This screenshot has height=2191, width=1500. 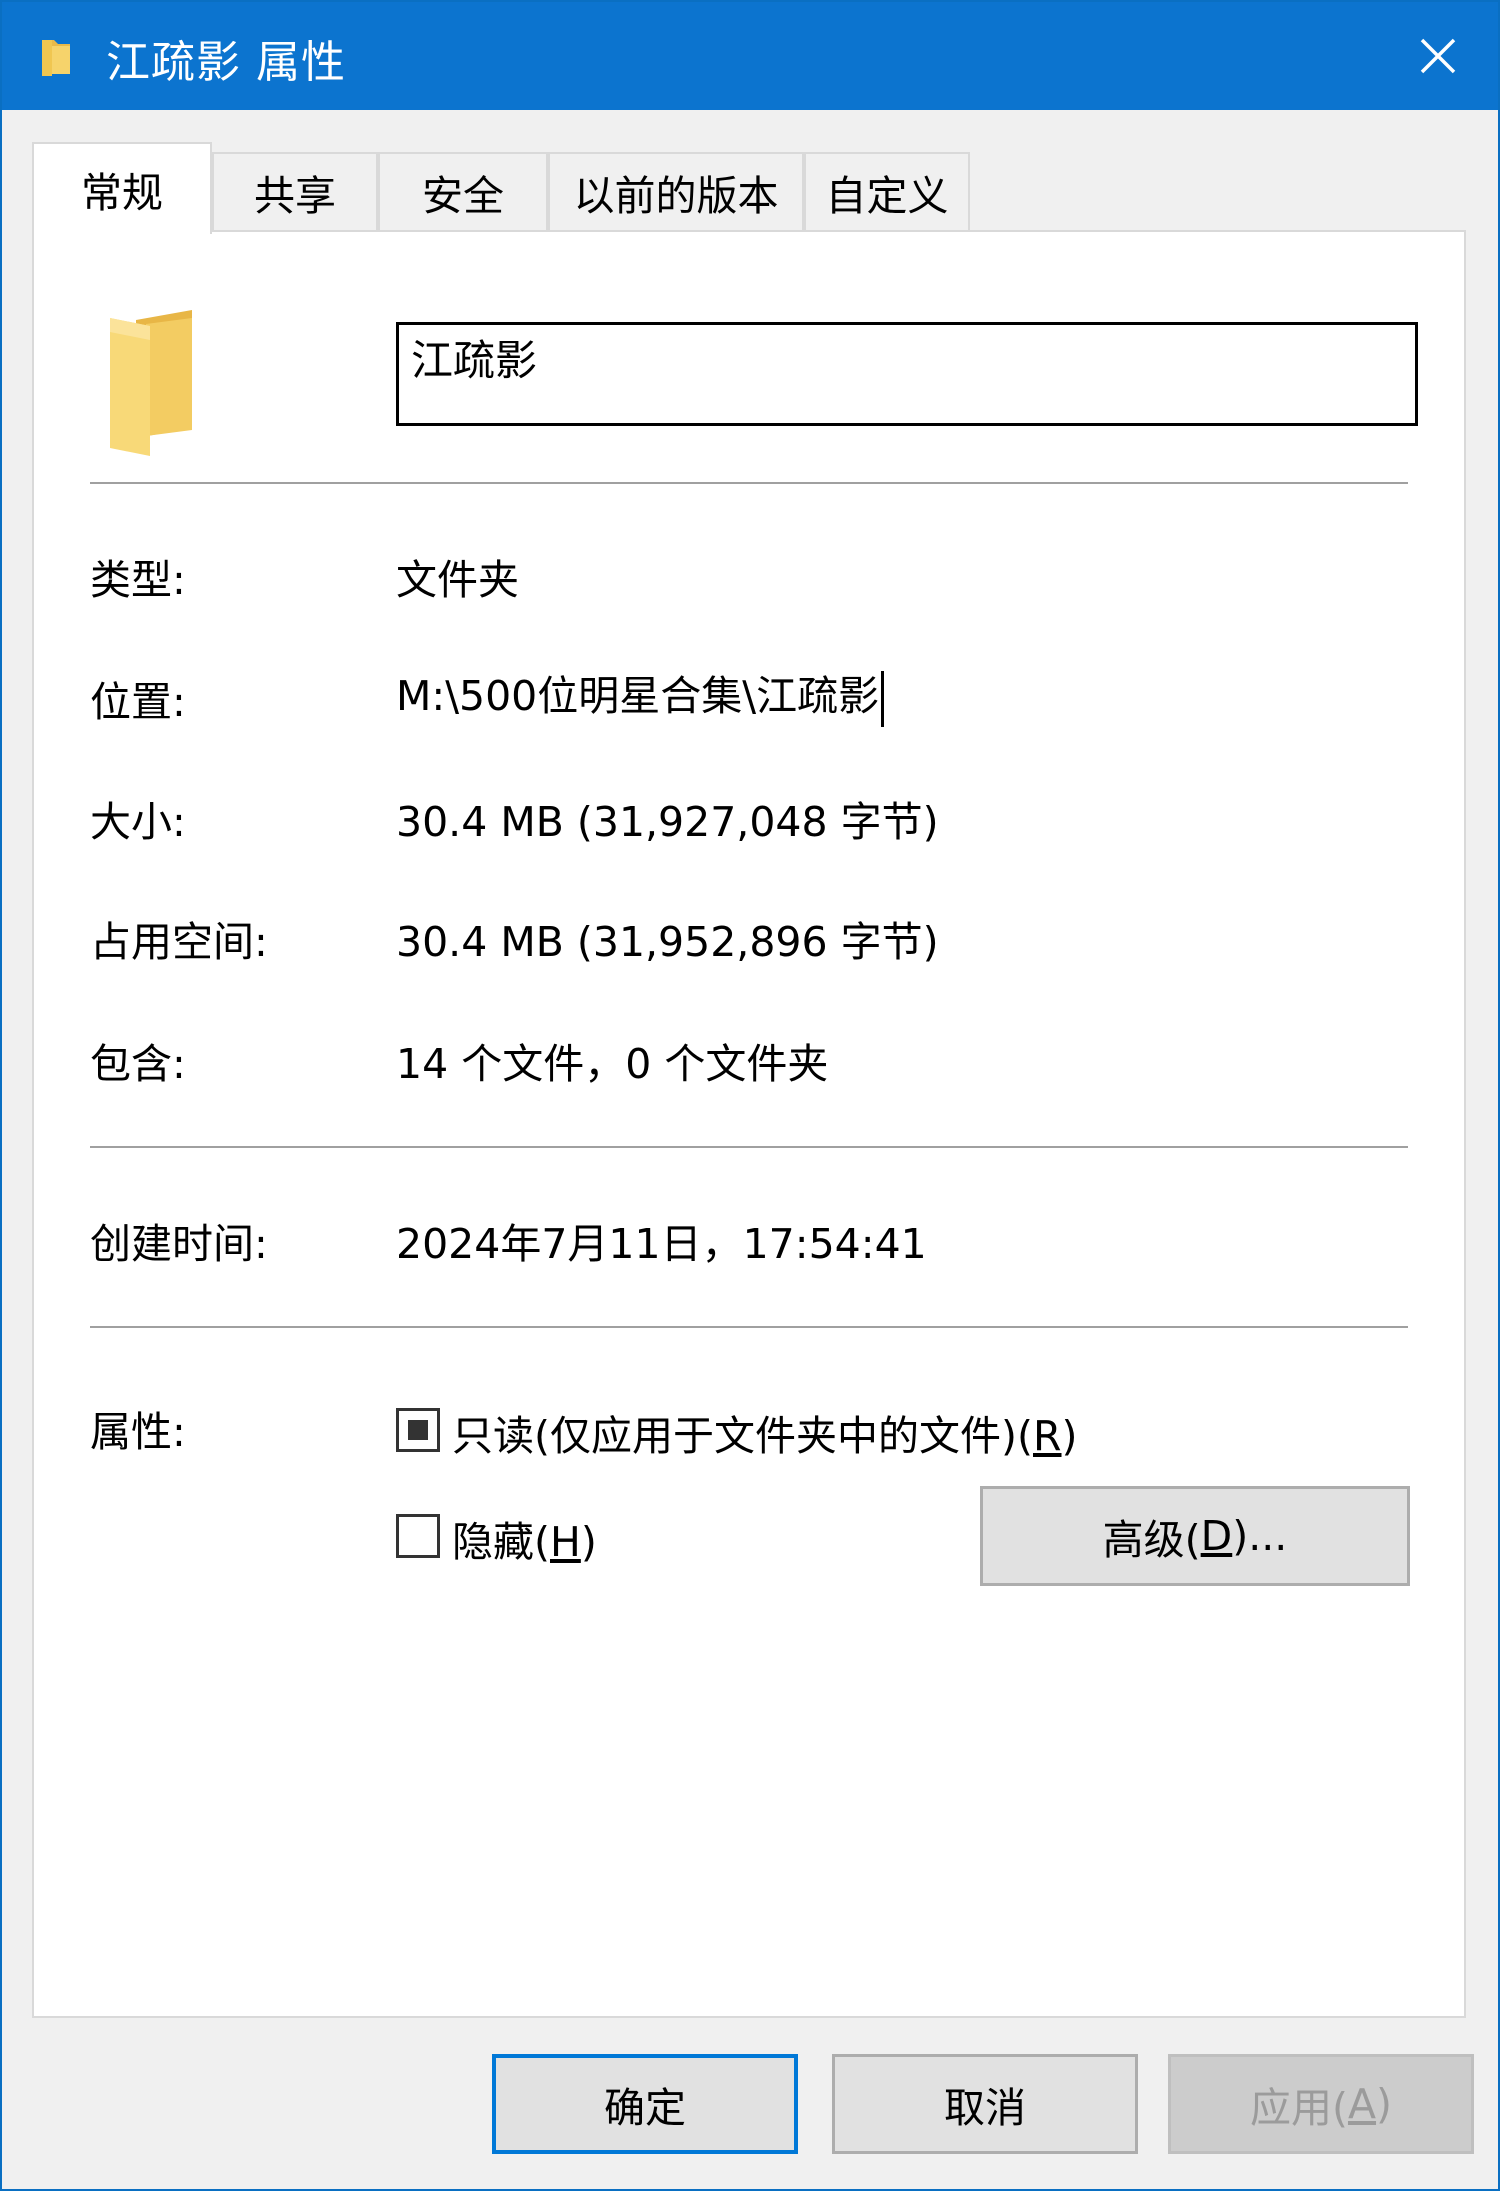 I want to click on size-label: 大小:, so click(x=138, y=822).